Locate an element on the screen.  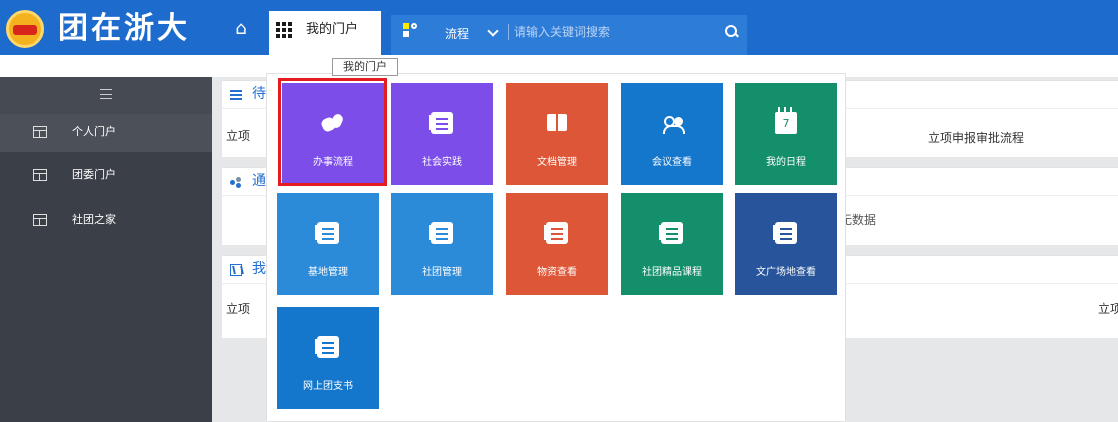
sidebar-item-label: 团委门户 is located at coordinates (94, 174).